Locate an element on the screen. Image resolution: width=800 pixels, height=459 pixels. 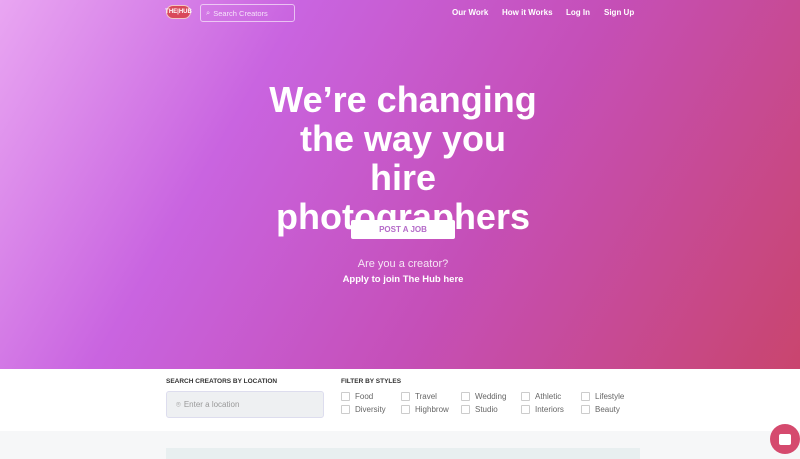
location-label: SEARCH CREATORS BY LOCATION is located at coordinates (222, 381).